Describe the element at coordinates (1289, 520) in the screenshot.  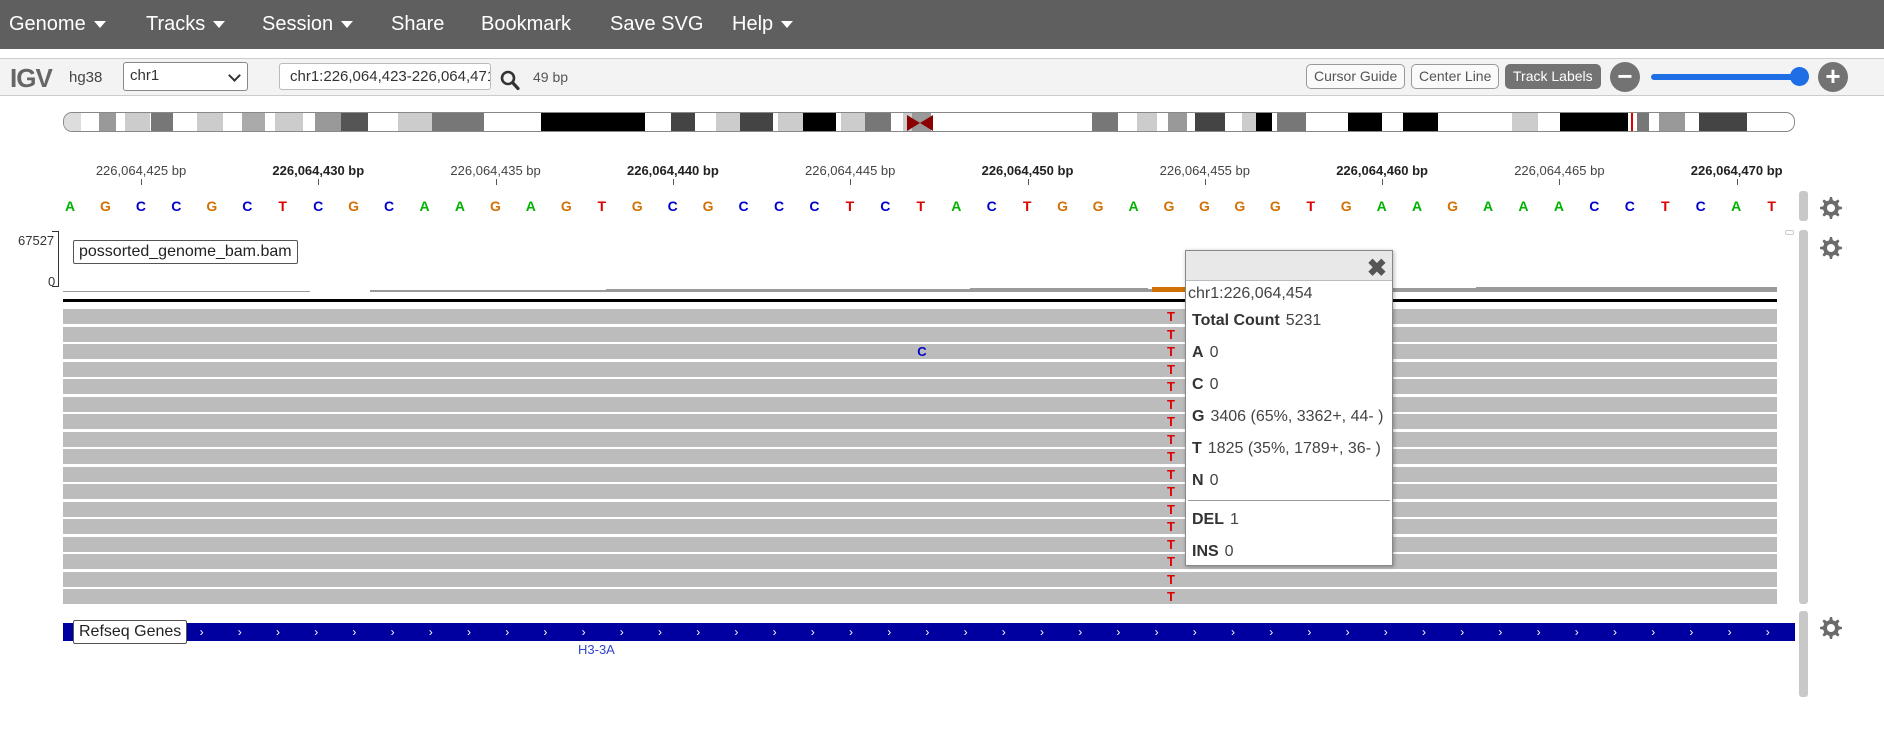
I see `popup-del-row: DEL 1` at that location.